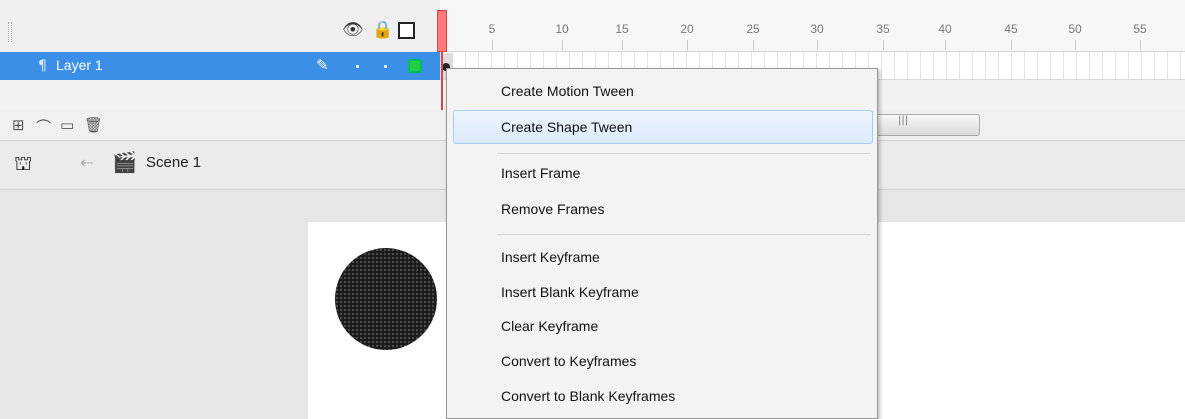 This screenshot has width=1185, height=419. What do you see at coordinates (753, 29) in the screenshot?
I see `ruler-tick: 25` at bounding box center [753, 29].